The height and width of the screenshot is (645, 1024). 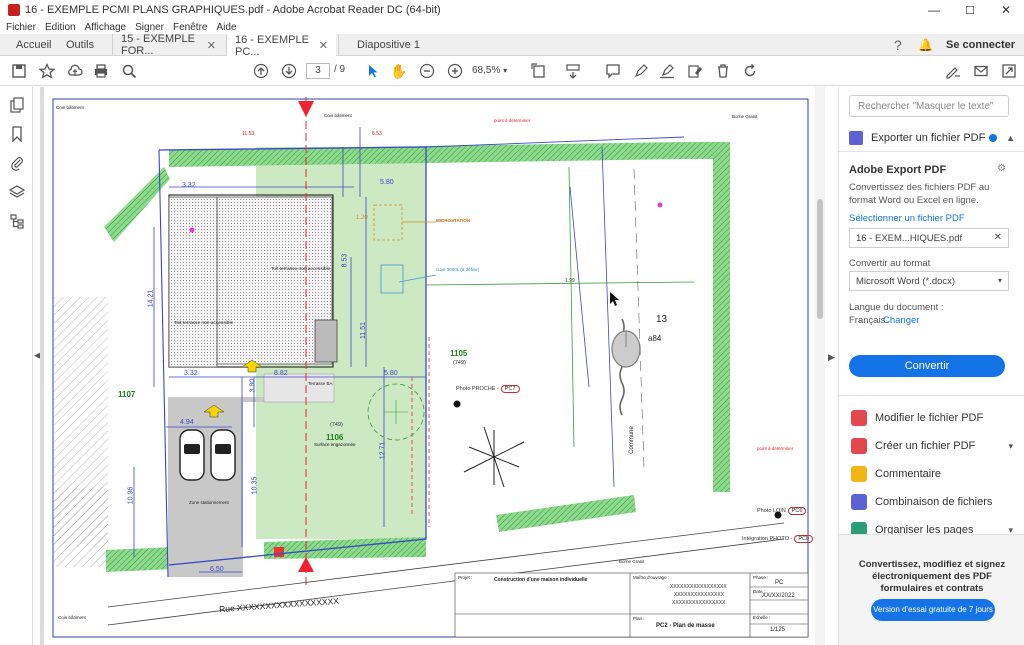 What do you see at coordinates (898, 45) in the screenshot?
I see `help-icon: ?` at bounding box center [898, 45].